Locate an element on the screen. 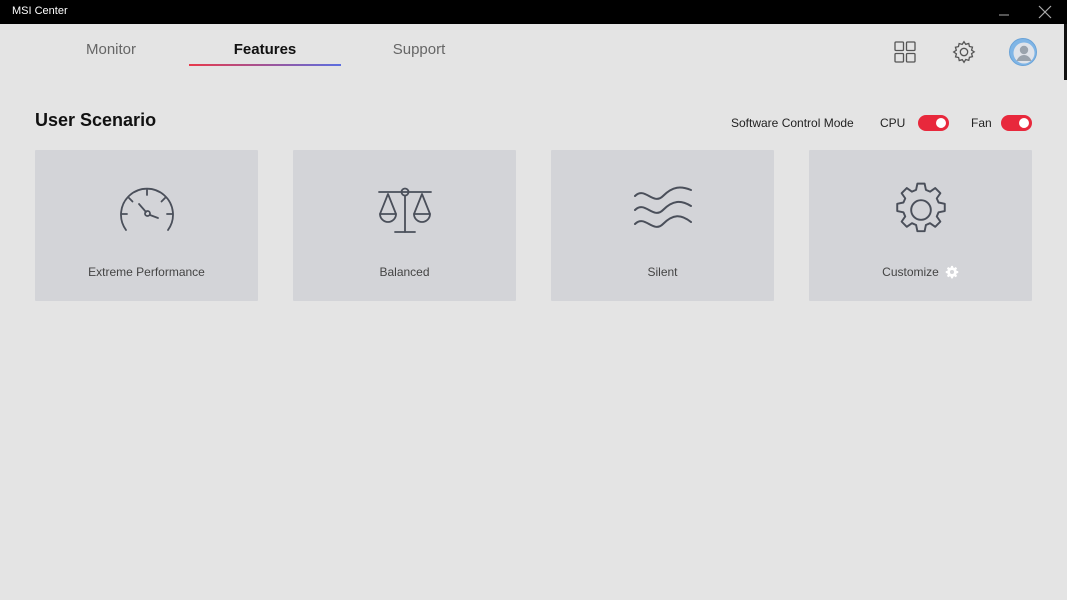  main-tabs: Monitor Features Support is located at coordinates (300, 49).